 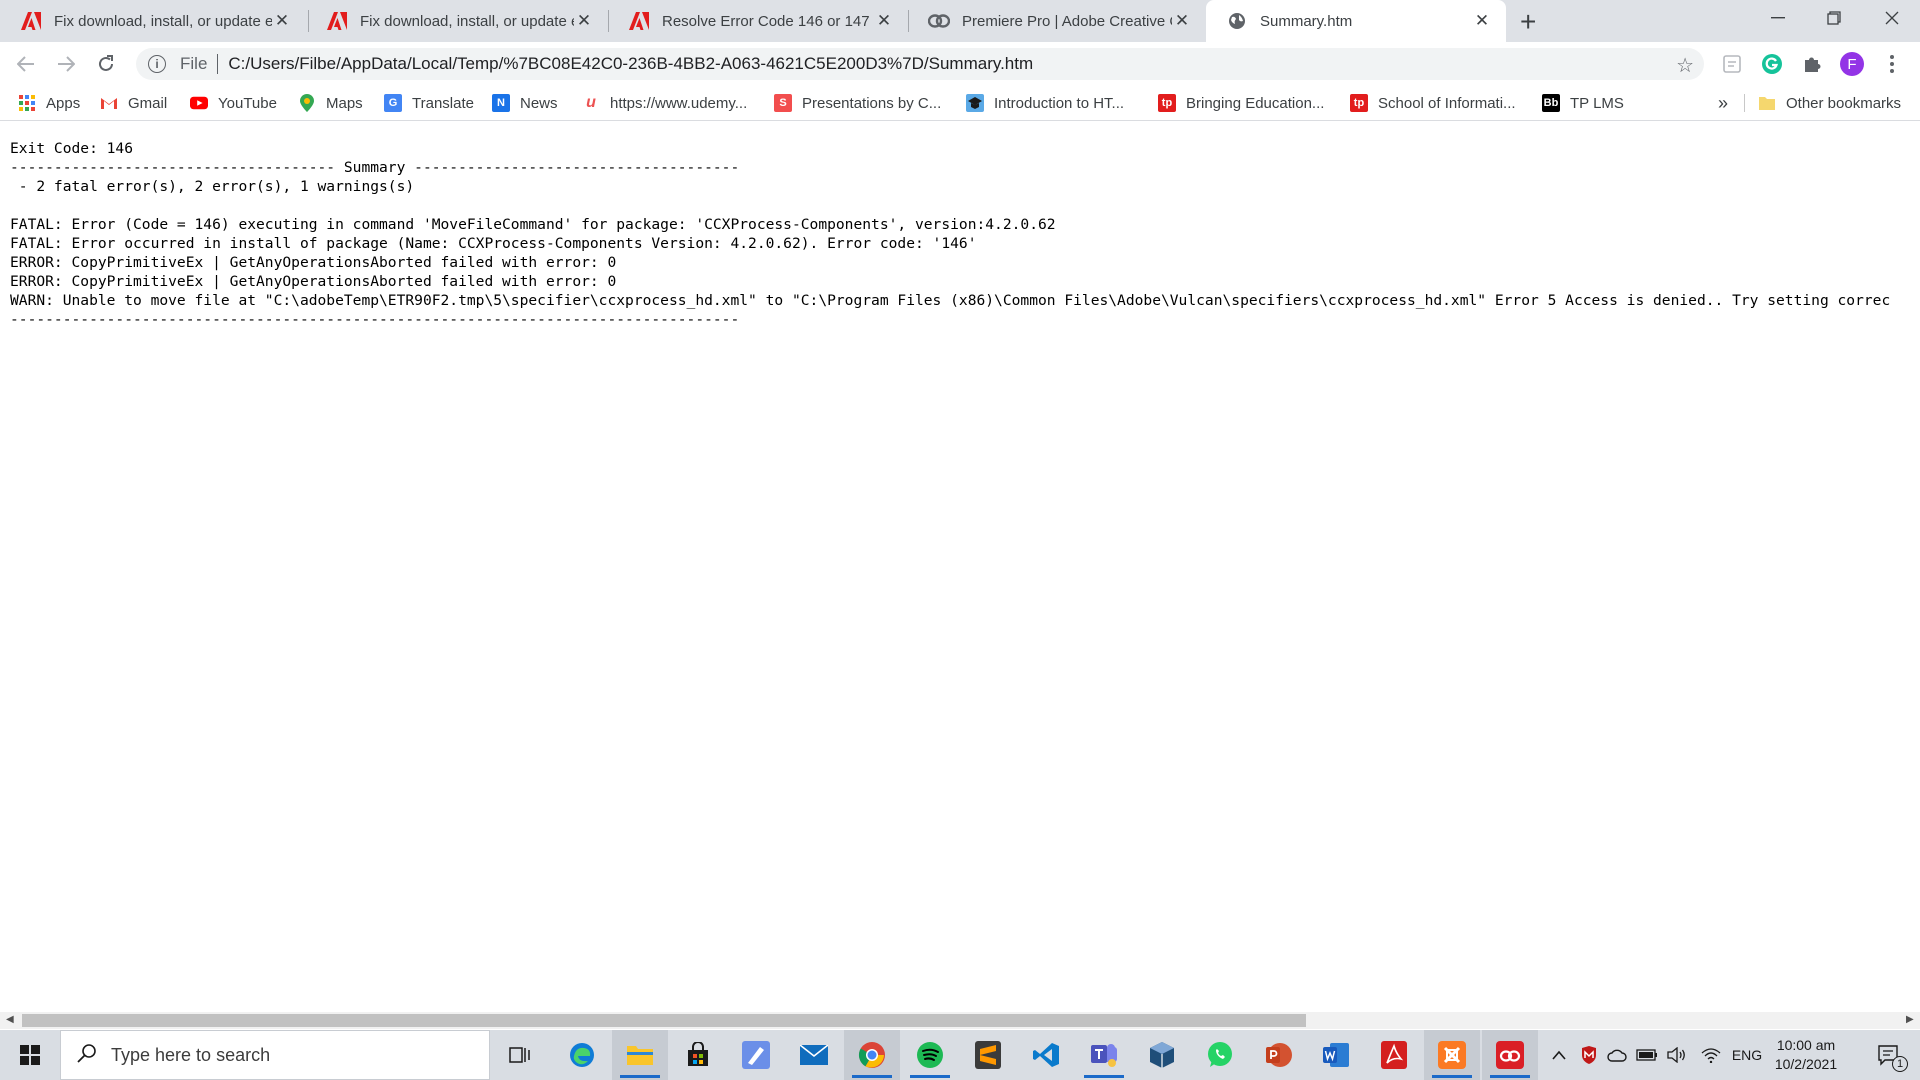 I want to click on profile-avatar: F, so click(x=1852, y=64).